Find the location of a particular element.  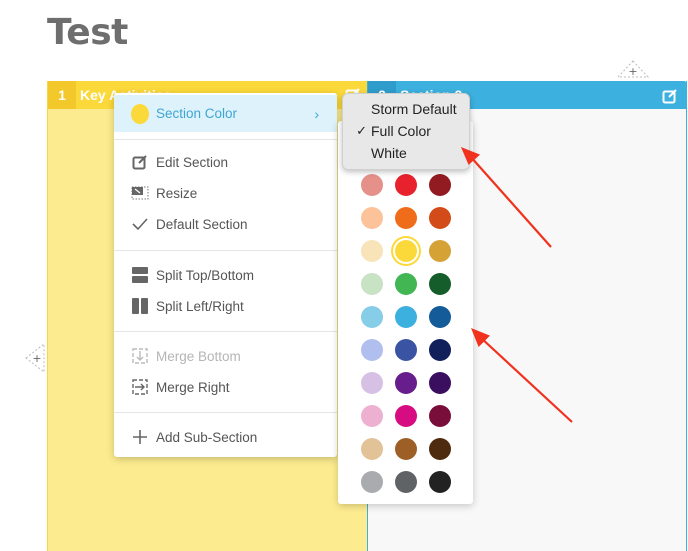

check-icon is located at coordinates (140, 224).